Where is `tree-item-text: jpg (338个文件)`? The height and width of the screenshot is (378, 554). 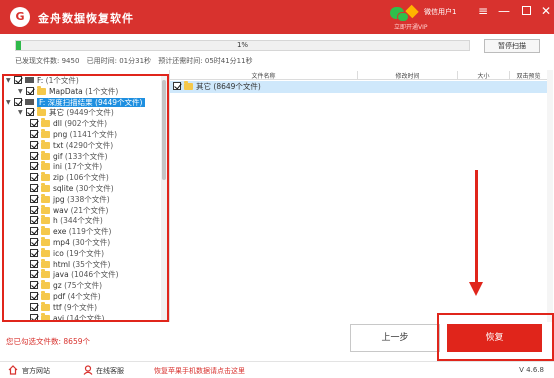
tree-item-text: jpg (338个文件) is located at coordinates (81, 199).